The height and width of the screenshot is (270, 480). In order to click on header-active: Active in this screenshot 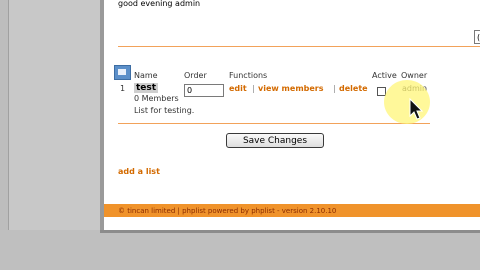, I will do `click(384, 75)`.